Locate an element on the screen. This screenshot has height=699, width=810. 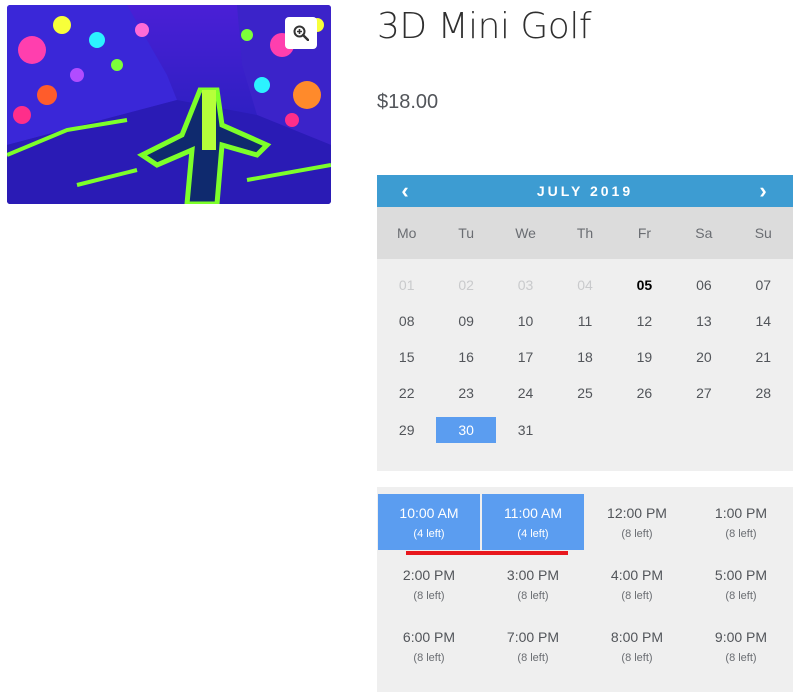
calendar-day: 31 is located at coordinates (525, 430).